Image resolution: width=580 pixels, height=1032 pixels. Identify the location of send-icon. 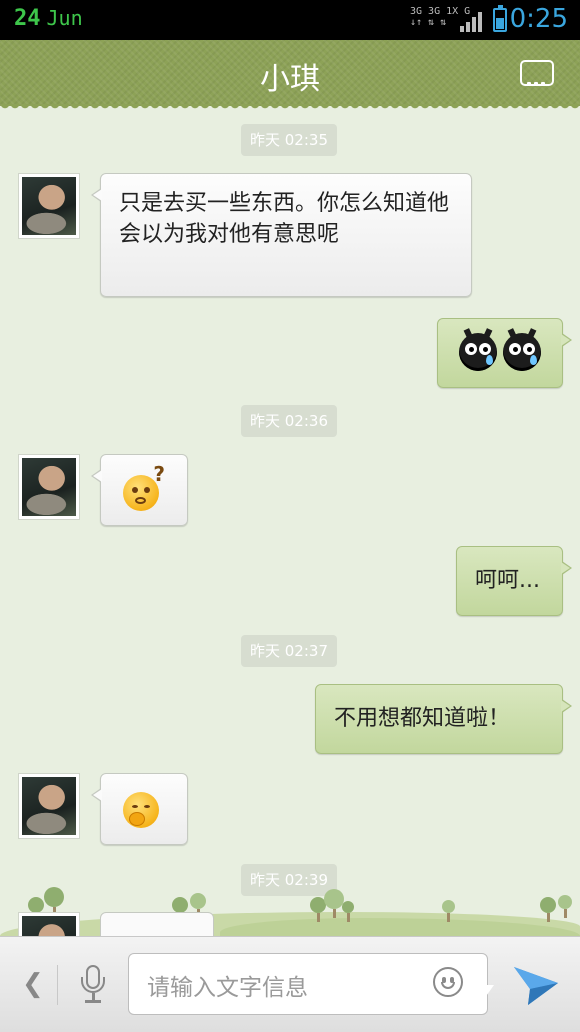
(536, 985).